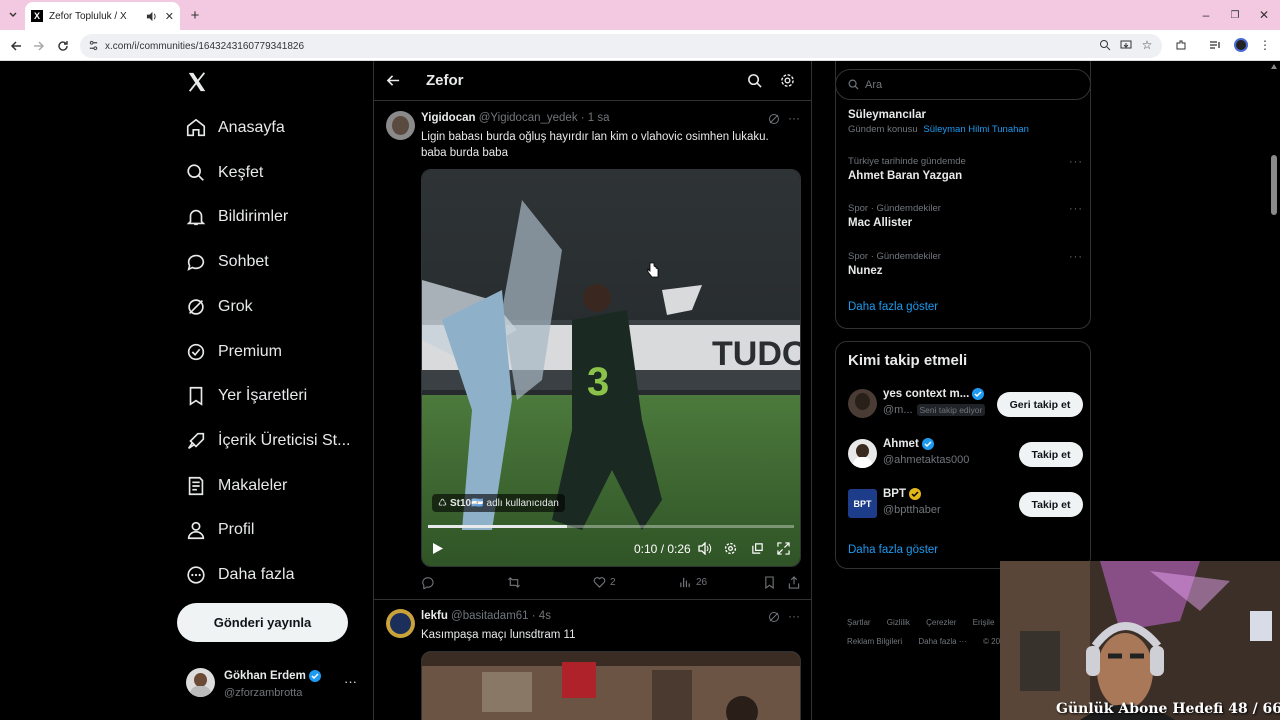  What do you see at coordinates (1215, 45) in the screenshot?
I see `media-control-icon` at bounding box center [1215, 45].